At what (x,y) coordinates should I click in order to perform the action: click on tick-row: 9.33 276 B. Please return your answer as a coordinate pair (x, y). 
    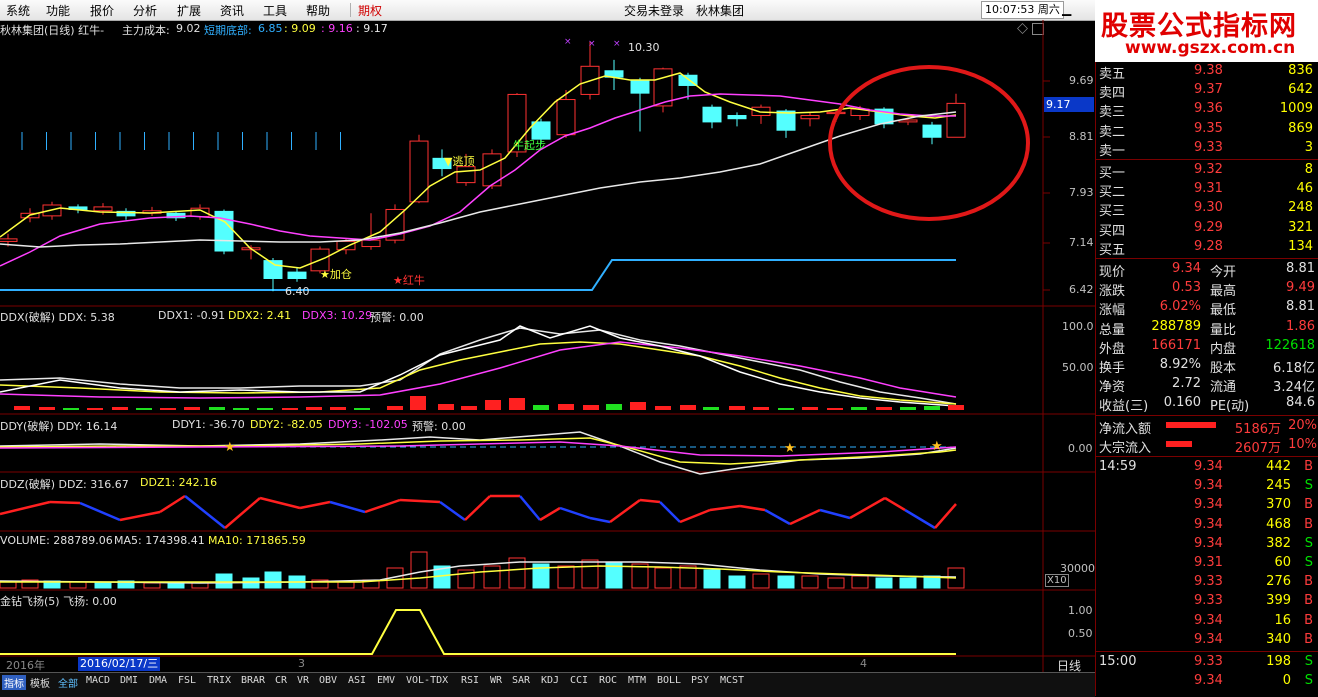
    Looking at the image, I should click on (1207, 582).